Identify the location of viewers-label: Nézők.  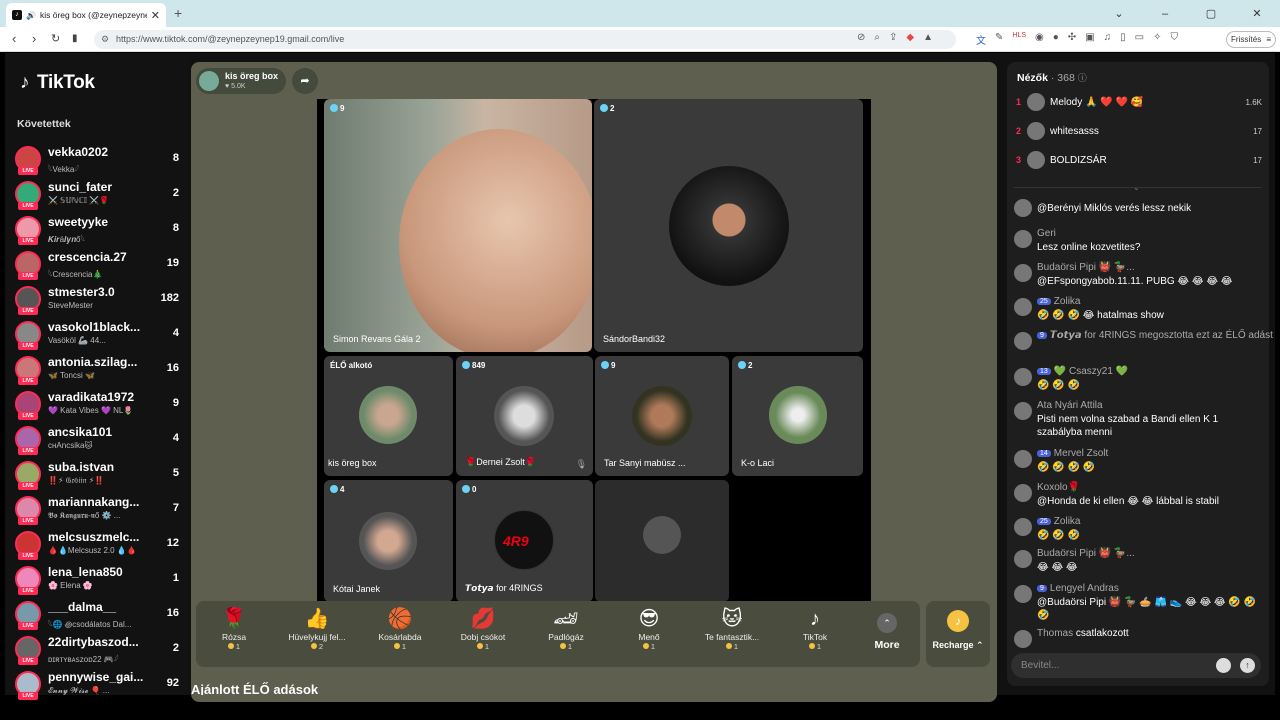
(1032, 78).